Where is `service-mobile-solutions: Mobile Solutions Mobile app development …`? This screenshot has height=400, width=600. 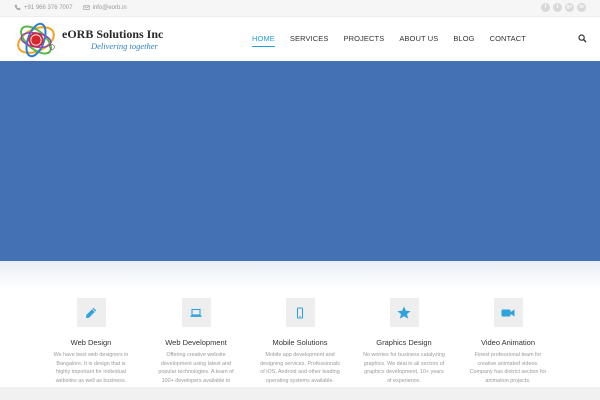
service-mobile-solutions: Mobile Solutions Mobile app development … is located at coordinates (300, 341).